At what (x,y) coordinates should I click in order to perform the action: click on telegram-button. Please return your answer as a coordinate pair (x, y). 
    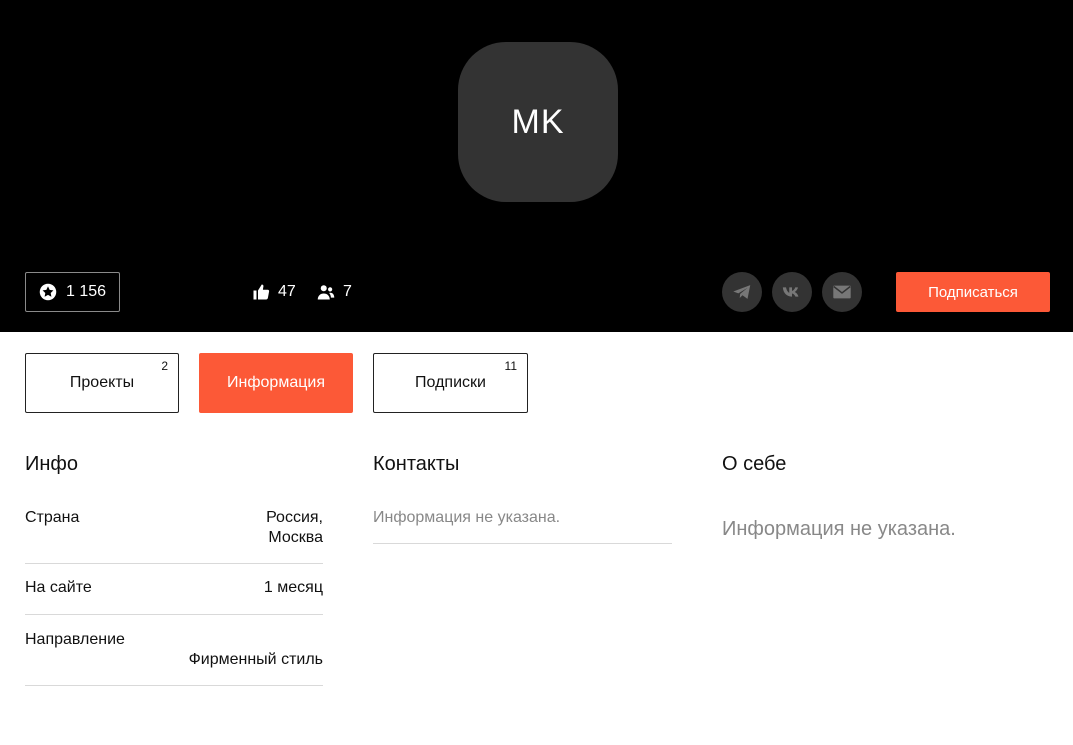
    Looking at the image, I should click on (742, 292).